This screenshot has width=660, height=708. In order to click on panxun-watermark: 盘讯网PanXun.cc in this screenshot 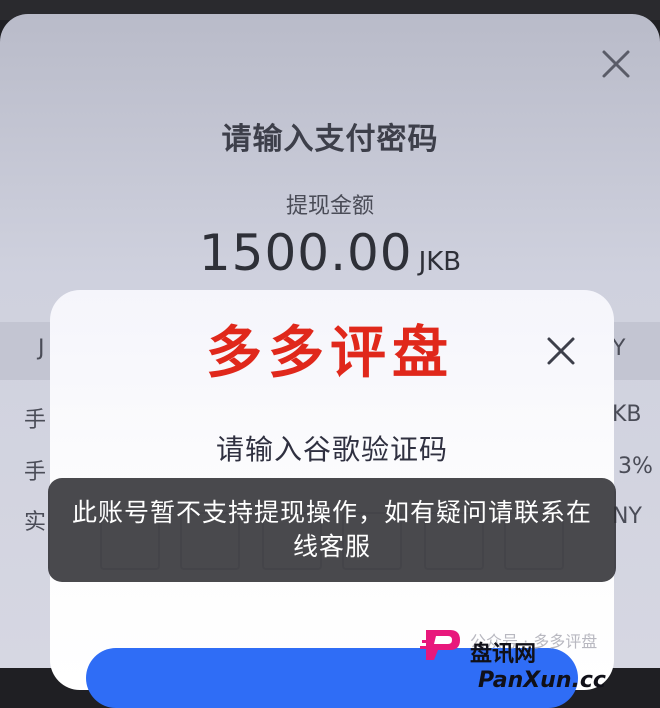, I will do `click(565, 664)`.